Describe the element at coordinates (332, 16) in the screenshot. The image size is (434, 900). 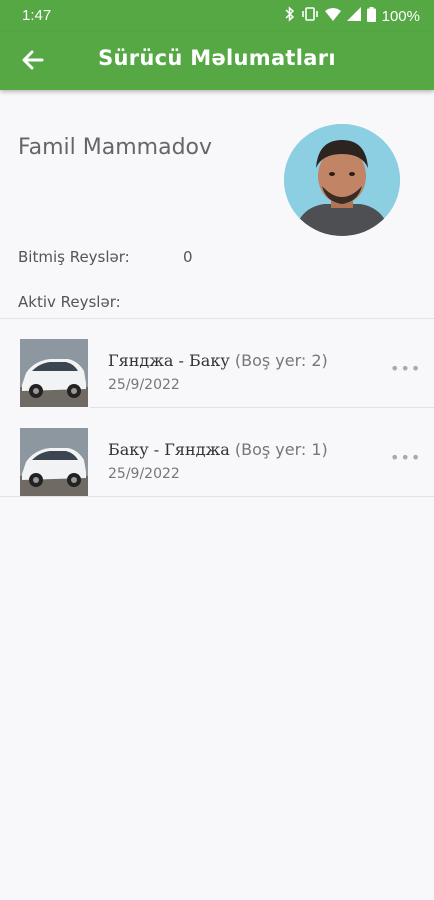
I see `wifi-icon` at that location.